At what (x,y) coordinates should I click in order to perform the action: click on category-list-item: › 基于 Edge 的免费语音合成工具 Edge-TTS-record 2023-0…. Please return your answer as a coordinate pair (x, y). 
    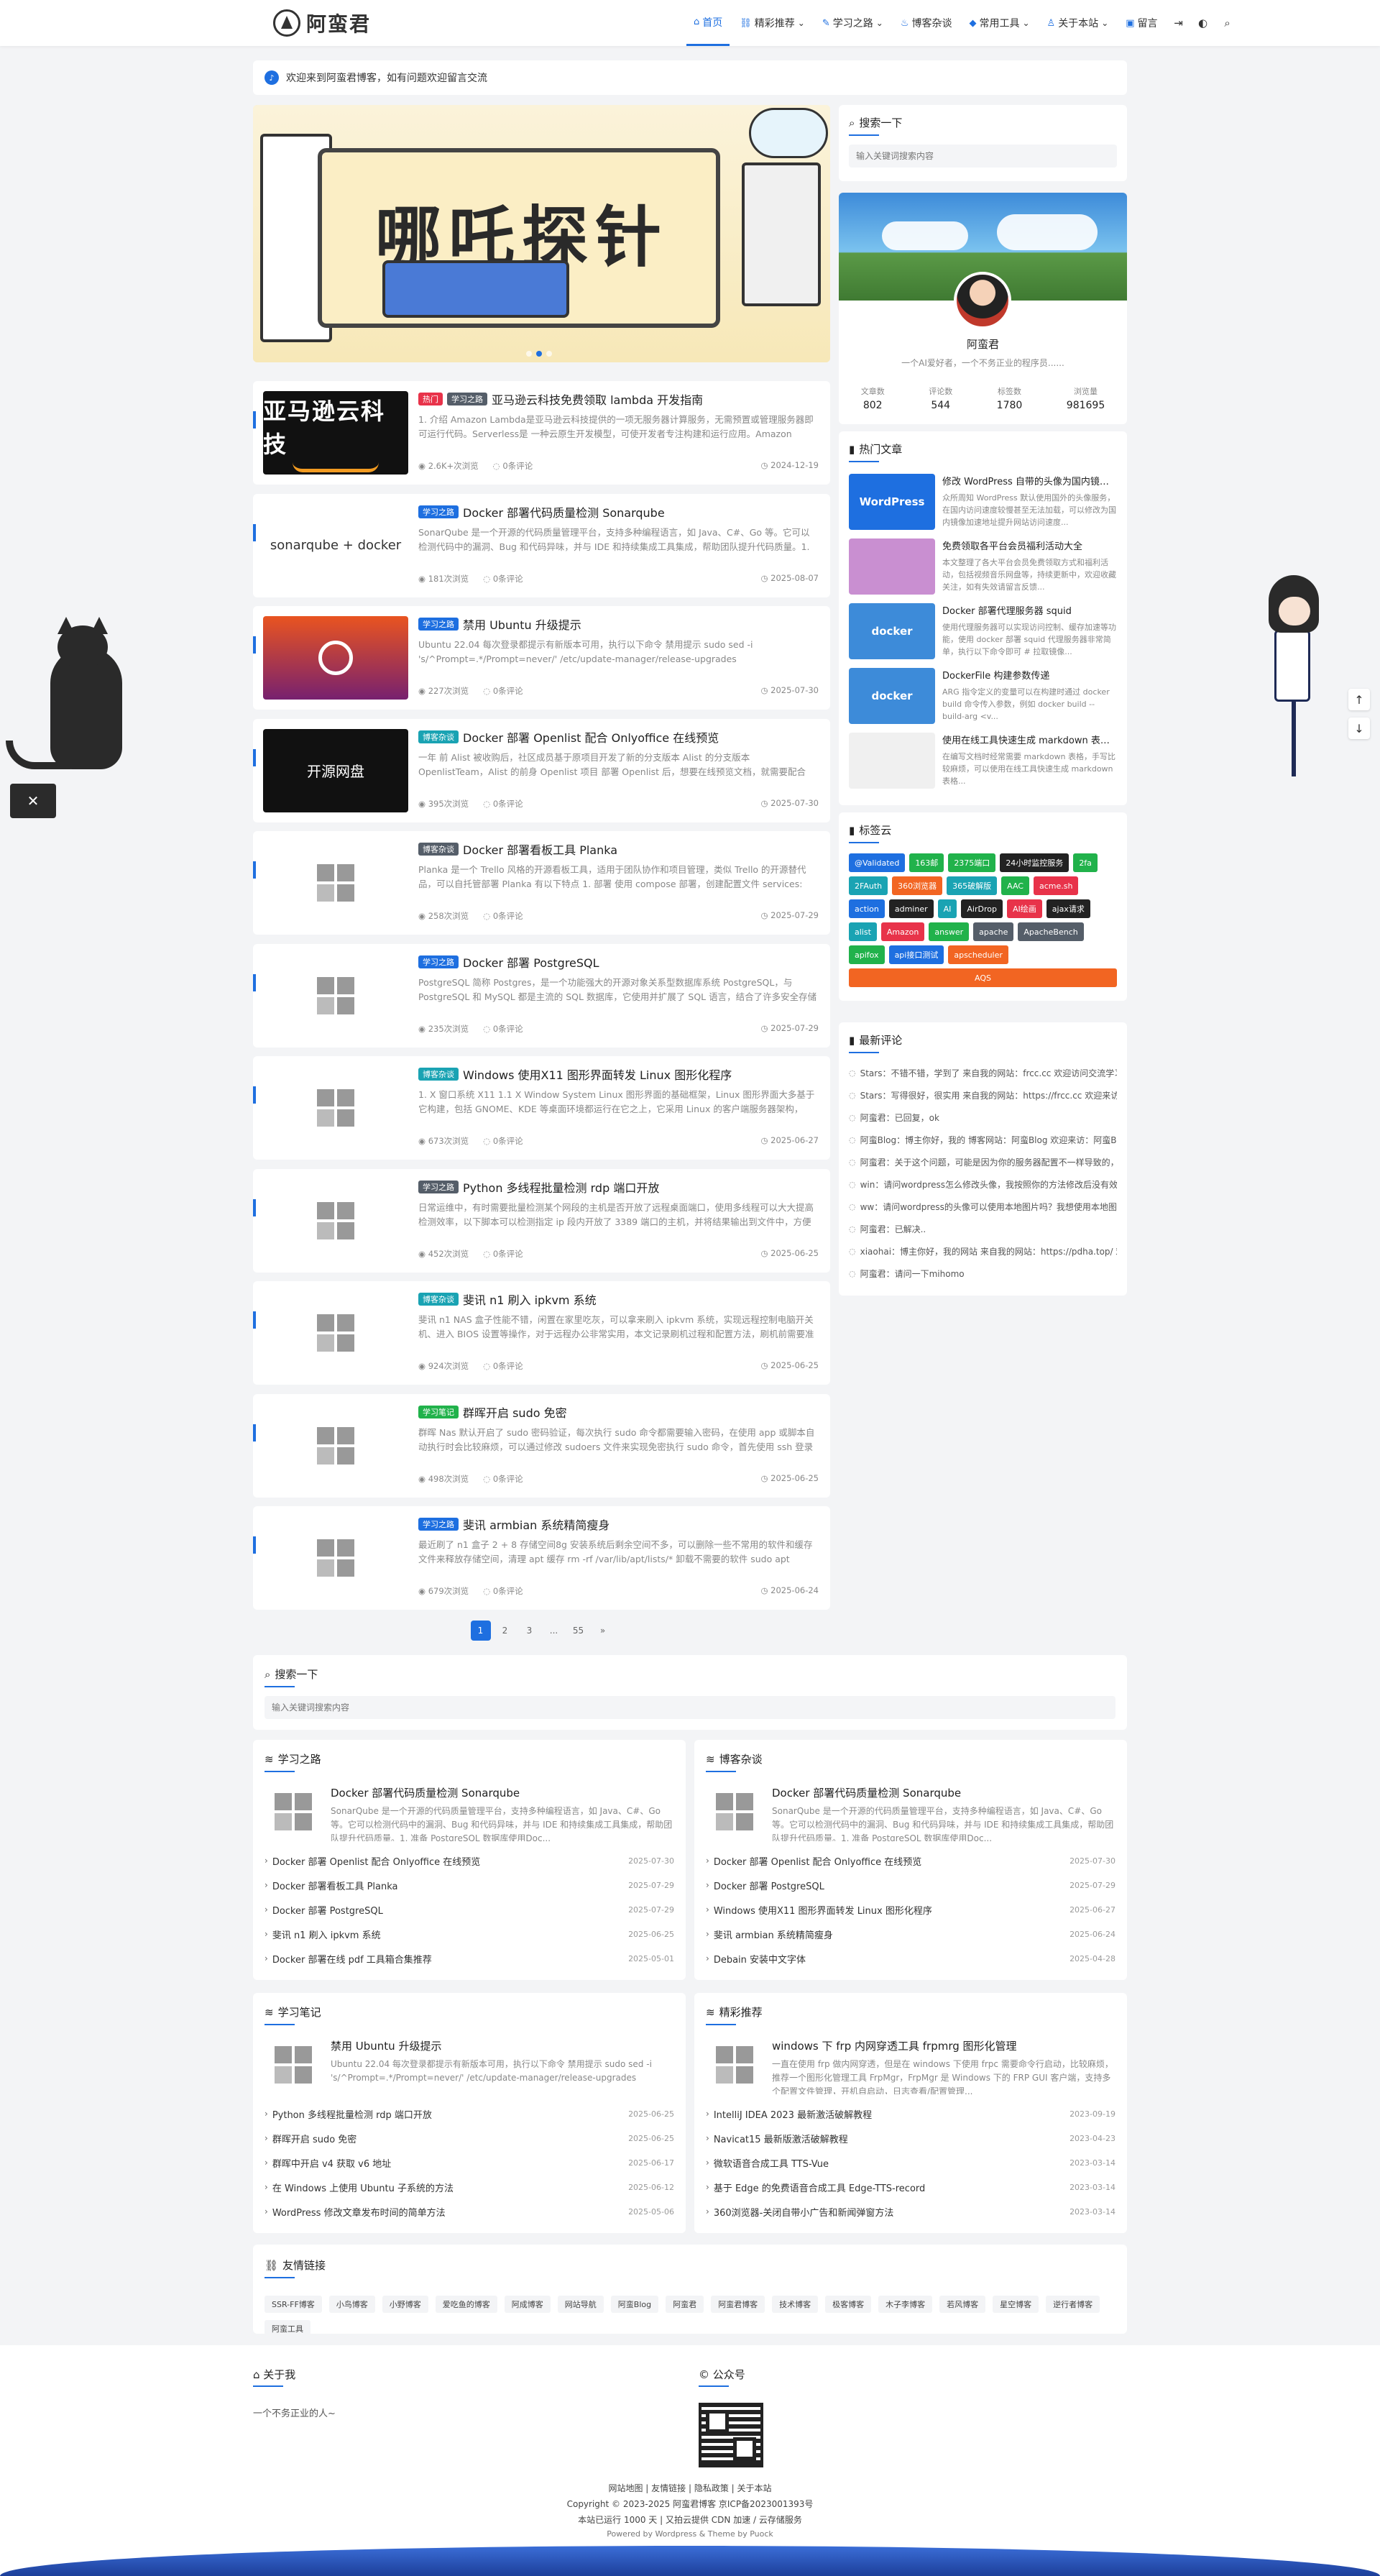
    Looking at the image, I should click on (911, 2187).